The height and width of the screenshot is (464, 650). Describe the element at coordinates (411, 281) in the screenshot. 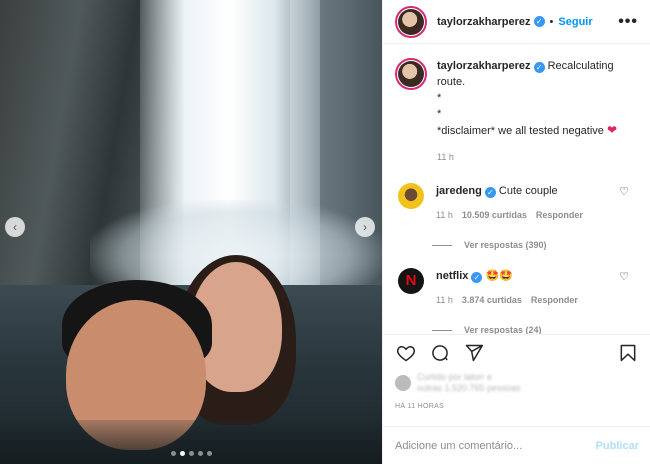

I see `commenter-avatar: N` at that location.